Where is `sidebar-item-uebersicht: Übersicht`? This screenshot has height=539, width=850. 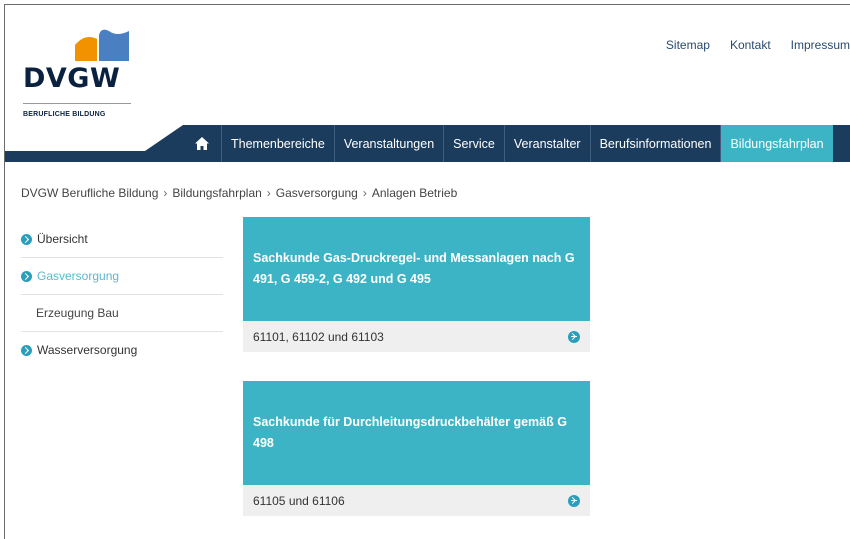
sidebar-item-uebersicht: Übersicht is located at coordinates (122, 239).